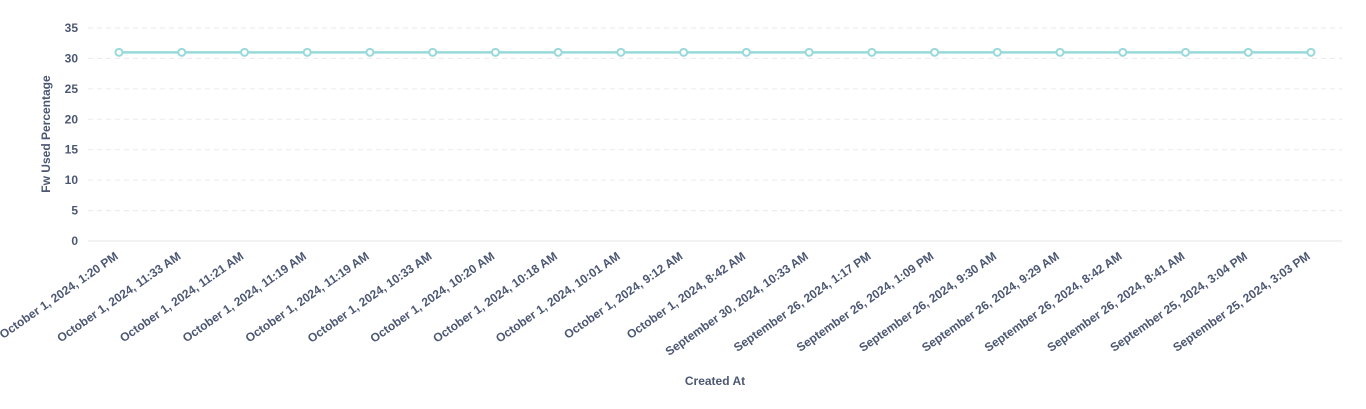 The width and height of the screenshot is (1366, 409). I want to click on x-tick-label: October 1, 2024, 10:20 AM, so click(433, 297).